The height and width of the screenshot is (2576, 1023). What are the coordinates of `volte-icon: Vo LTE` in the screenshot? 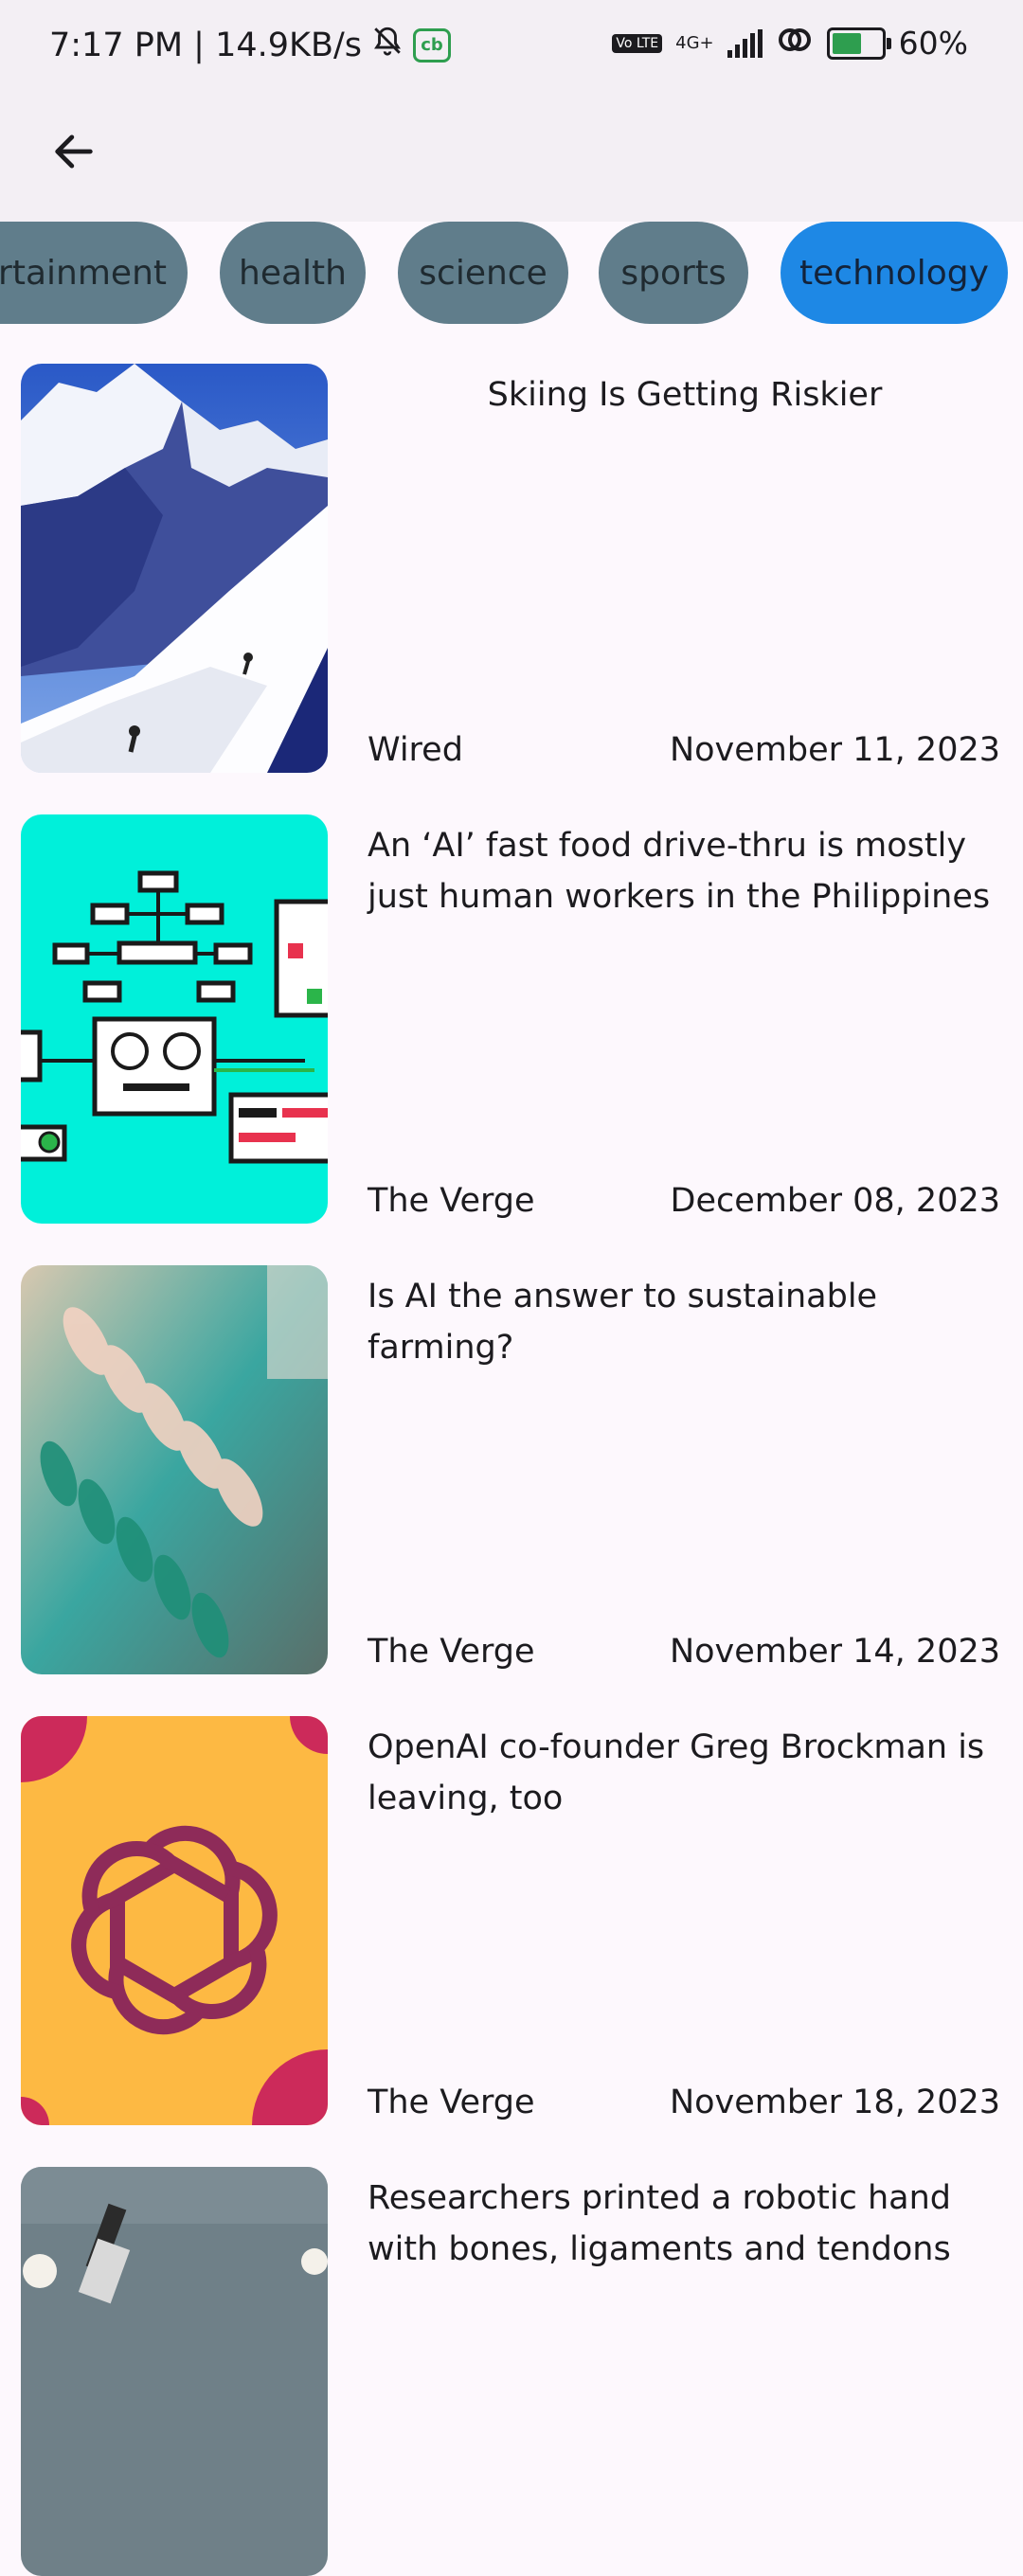 It's located at (637, 43).